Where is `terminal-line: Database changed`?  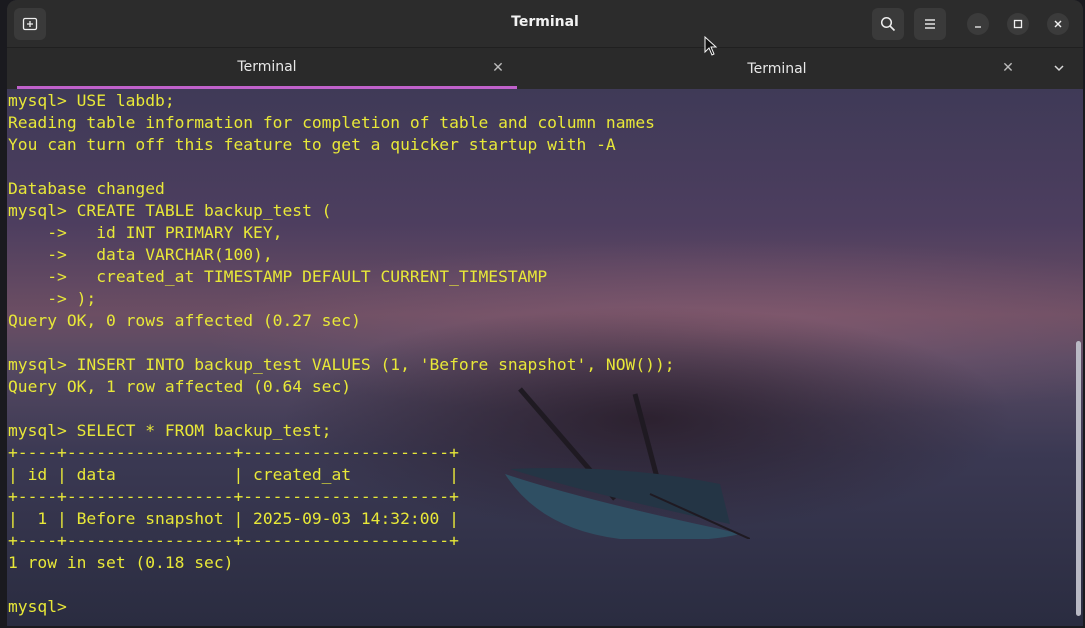
terminal-line: Database changed is located at coordinates (86, 188).